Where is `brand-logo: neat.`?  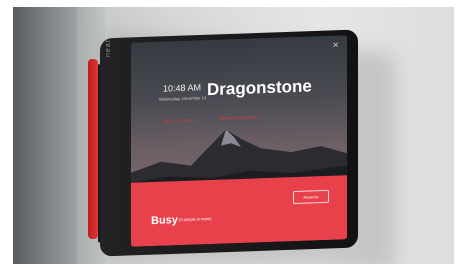 brand-logo: neat. is located at coordinates (108, 46).